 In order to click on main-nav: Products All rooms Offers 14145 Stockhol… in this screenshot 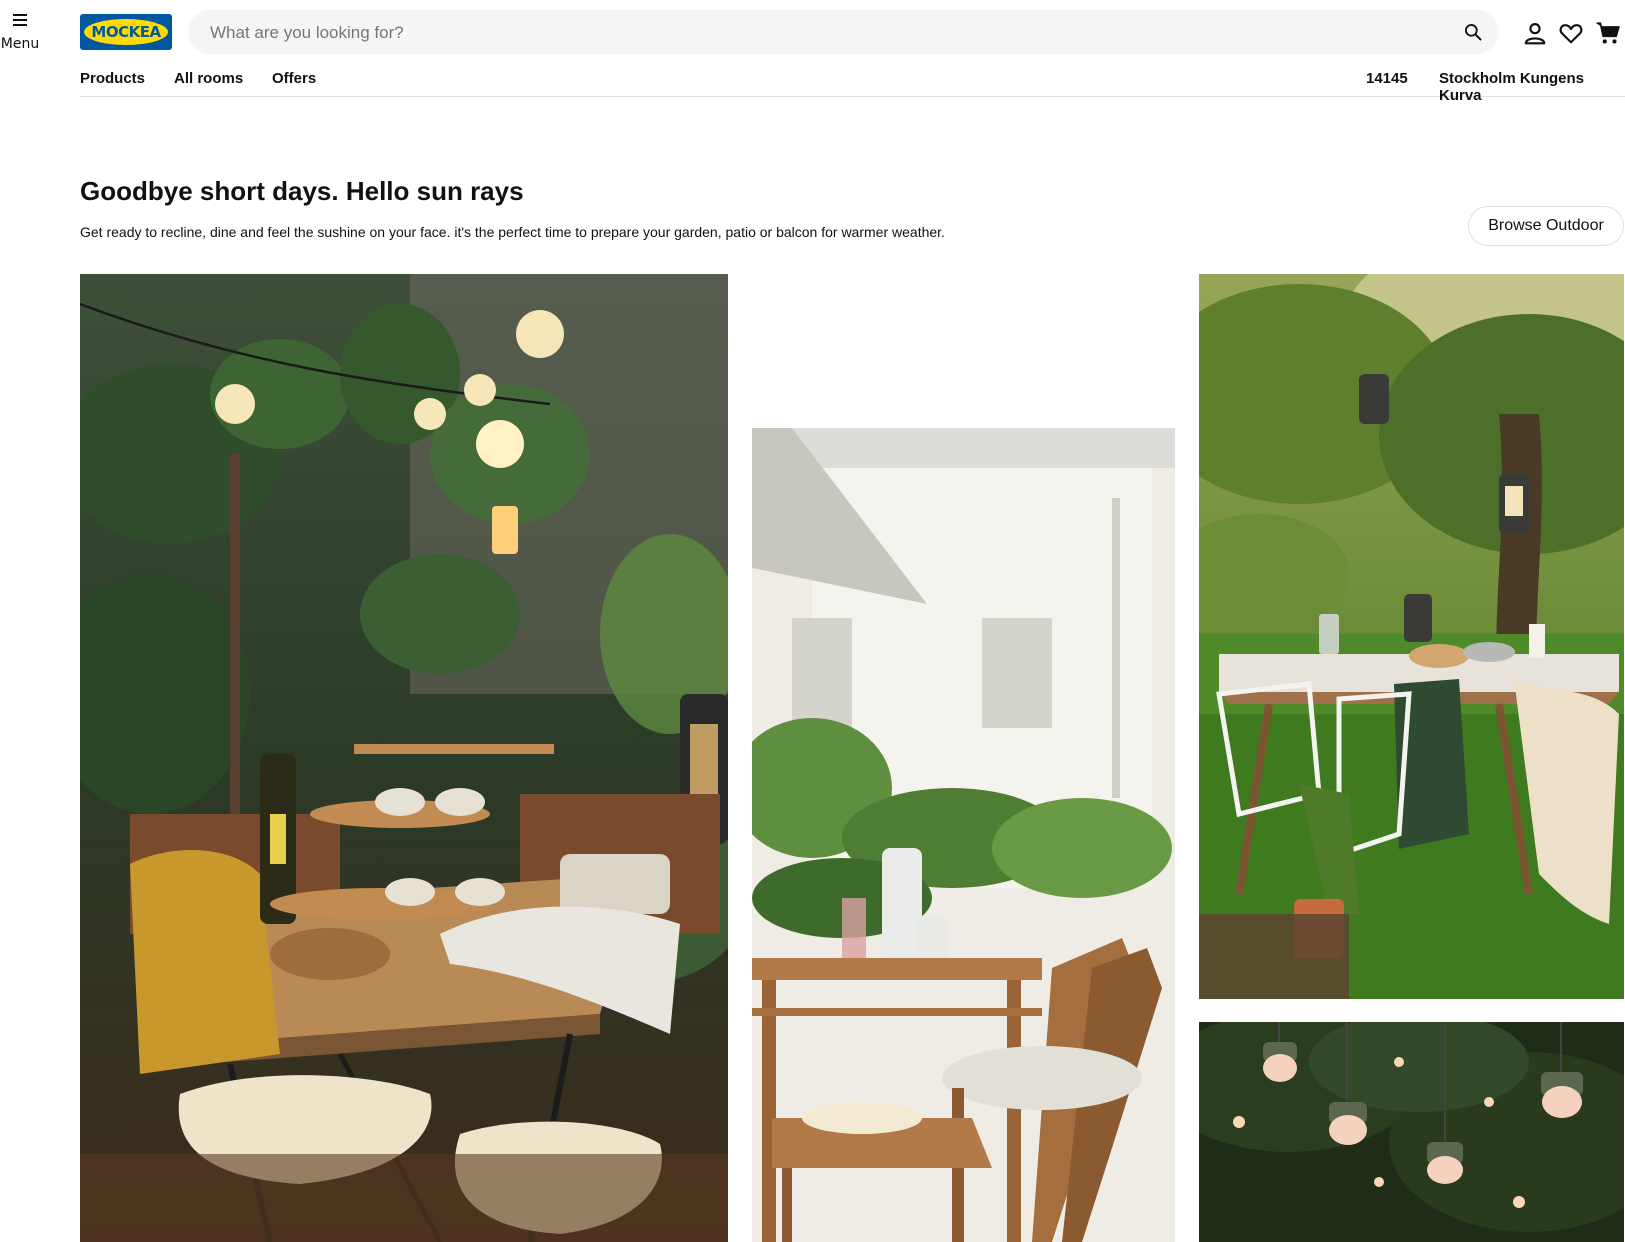, I will do `click(852, 86)`.